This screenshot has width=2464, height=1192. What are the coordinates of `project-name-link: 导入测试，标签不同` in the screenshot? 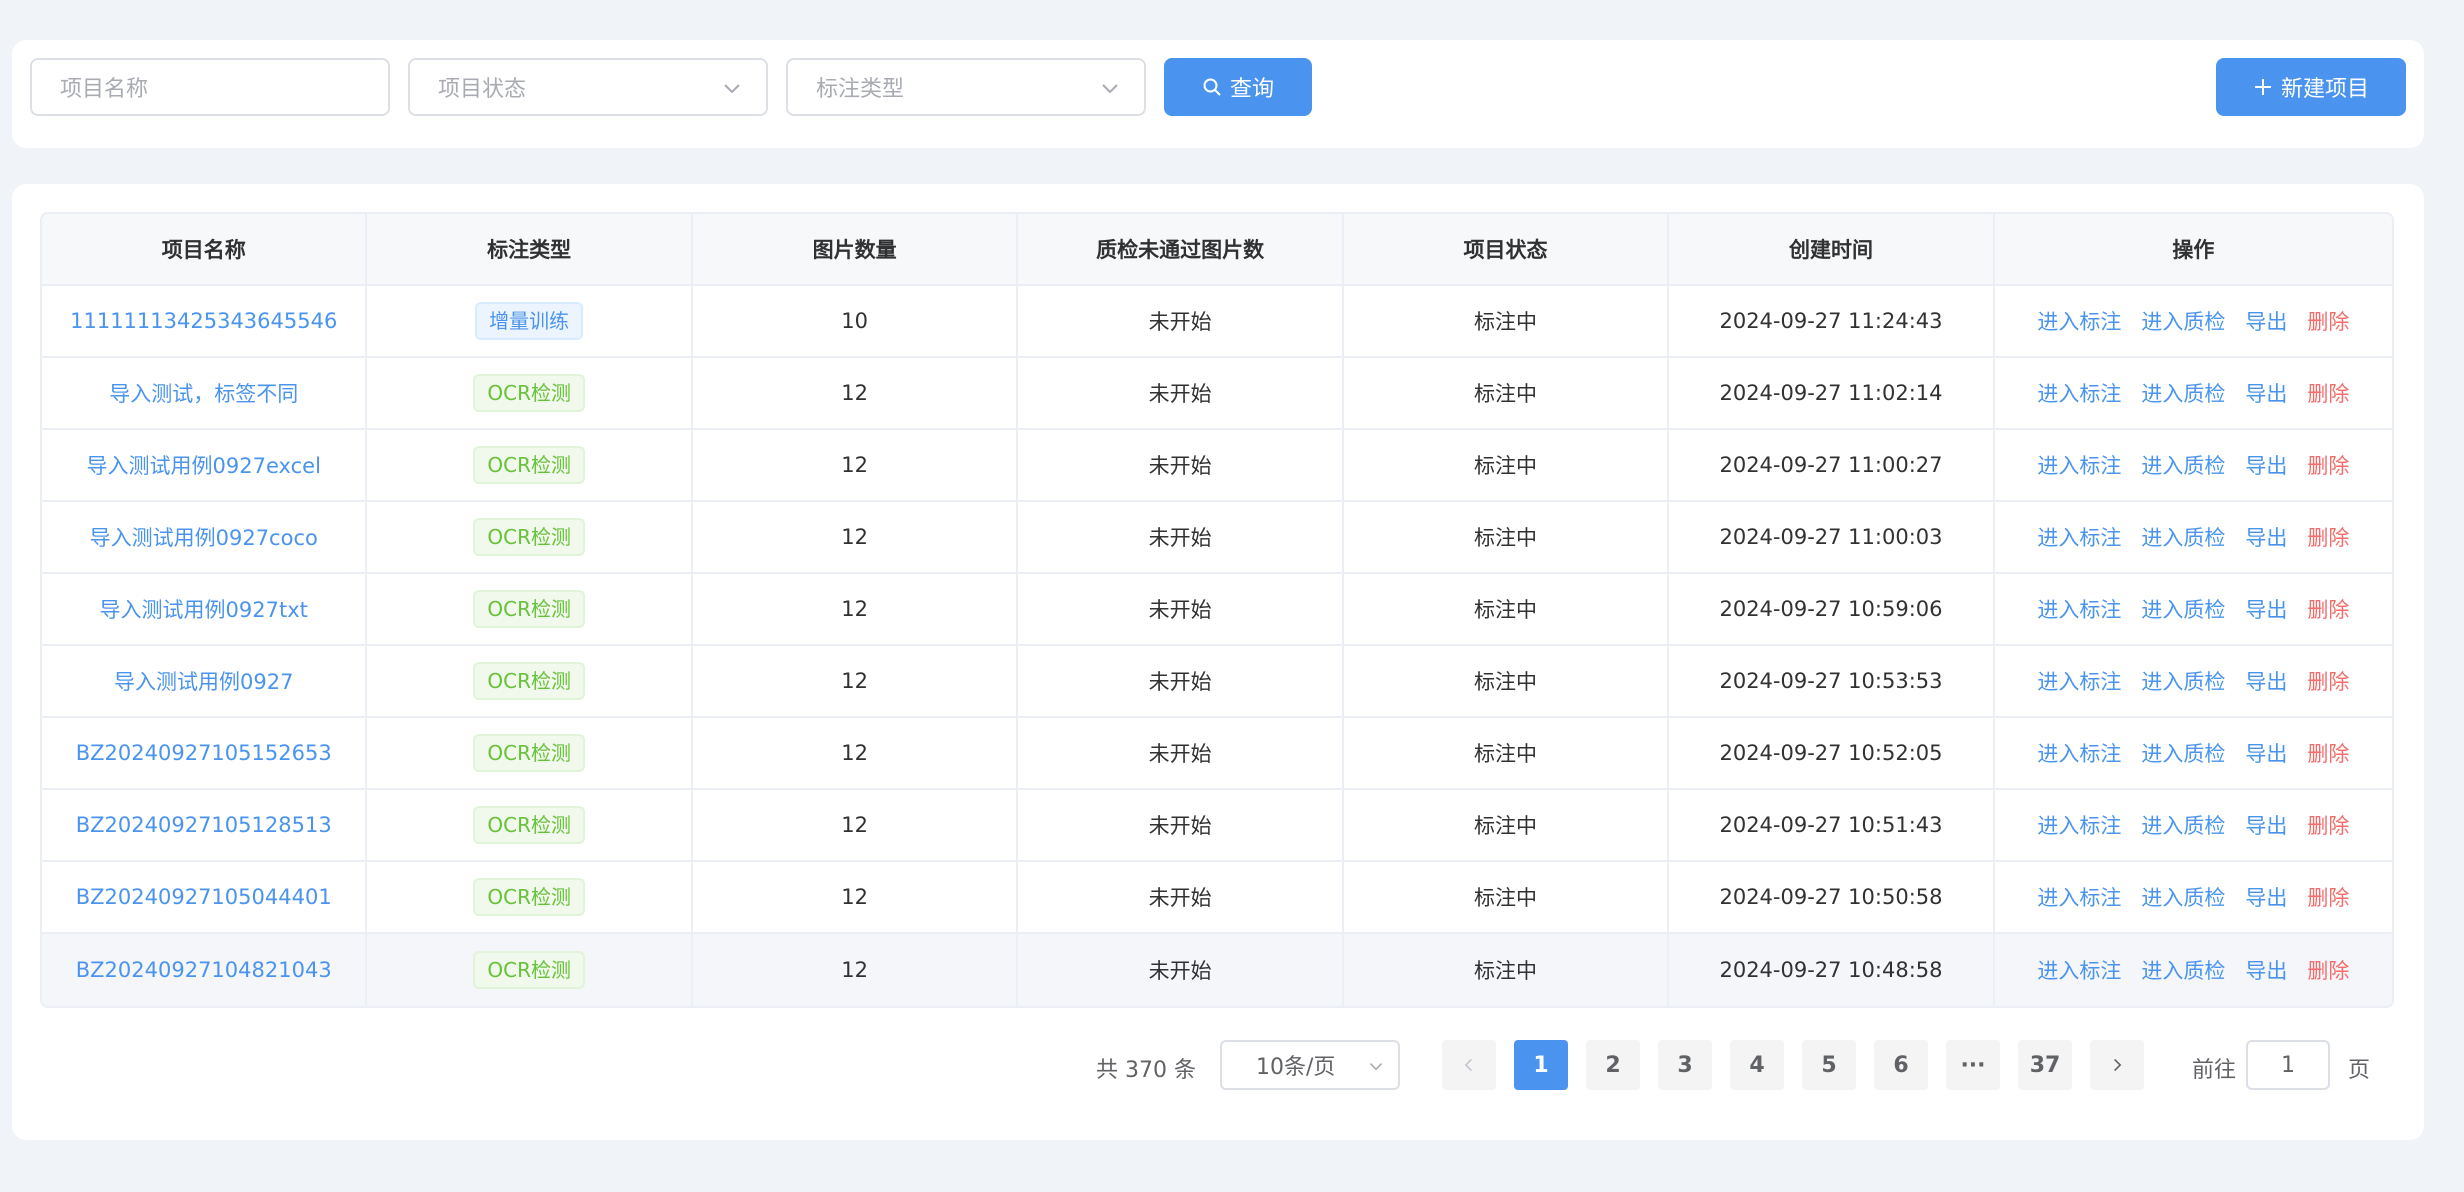 It's located at (203, 393).